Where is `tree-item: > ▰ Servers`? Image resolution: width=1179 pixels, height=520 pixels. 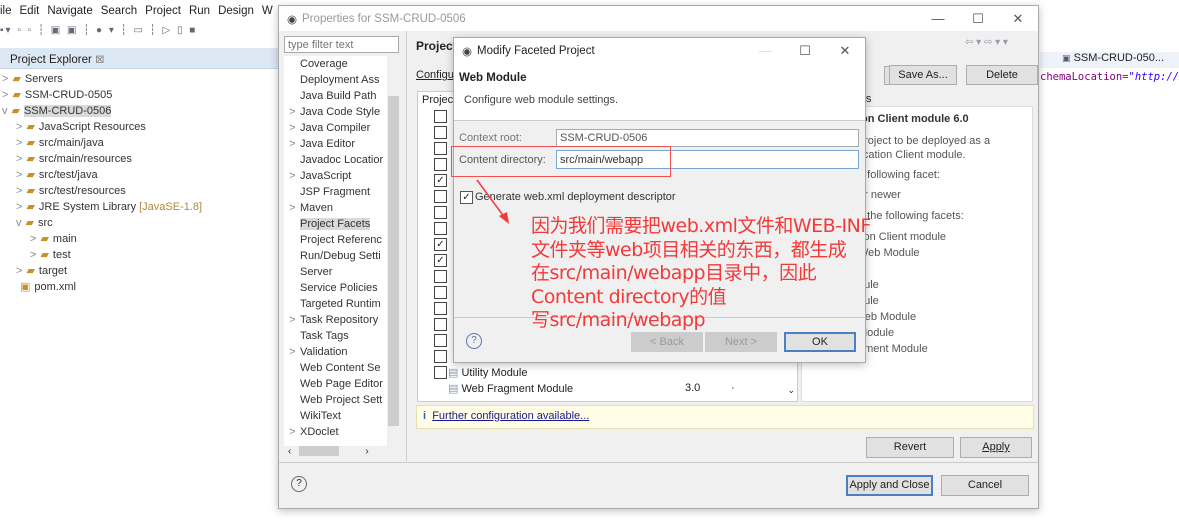 tree-item: > ▰ Servers is located at coordinates (32, 78).